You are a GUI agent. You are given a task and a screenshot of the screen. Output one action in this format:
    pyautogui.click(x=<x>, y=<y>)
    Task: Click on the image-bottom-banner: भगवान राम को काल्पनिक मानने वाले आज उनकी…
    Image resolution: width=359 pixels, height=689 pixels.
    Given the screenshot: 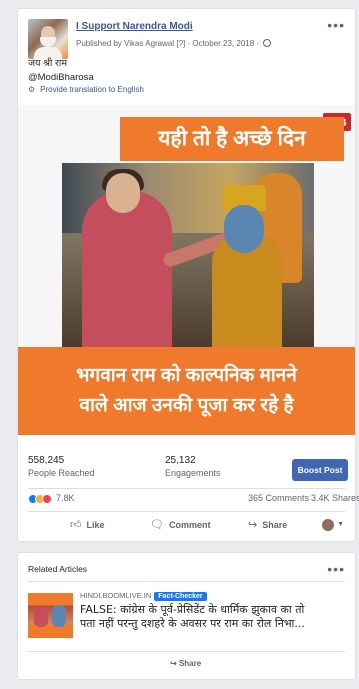 What is the action you would take?
    pyautogui.click(x=186, y=391)
    